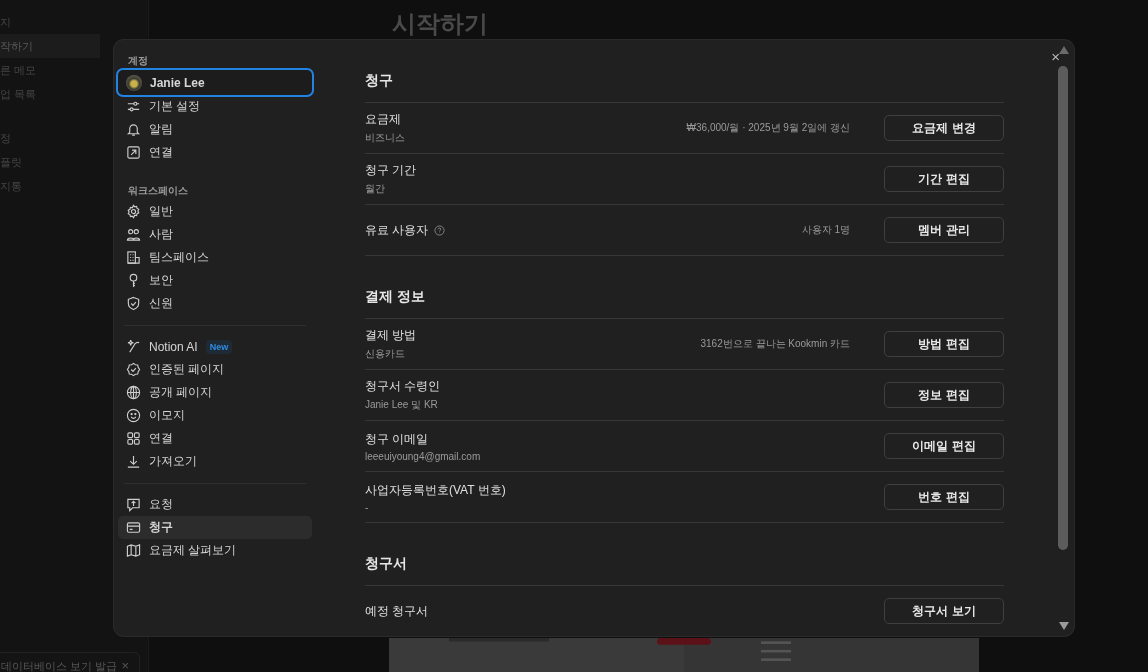 Image resolution: width=1148 pixels, height=672 pixels. I want to click on gear-icon, so click(133, 211).